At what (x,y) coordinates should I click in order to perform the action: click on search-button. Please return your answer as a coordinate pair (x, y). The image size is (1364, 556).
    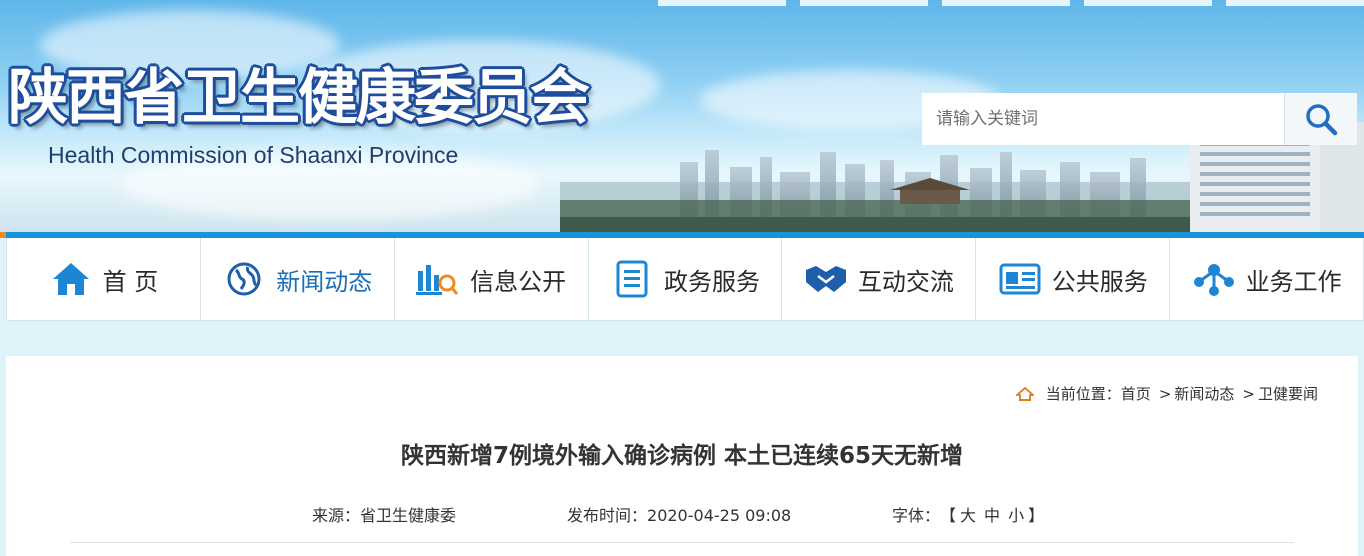
    Looking at the image, I should click on (1320, 119).